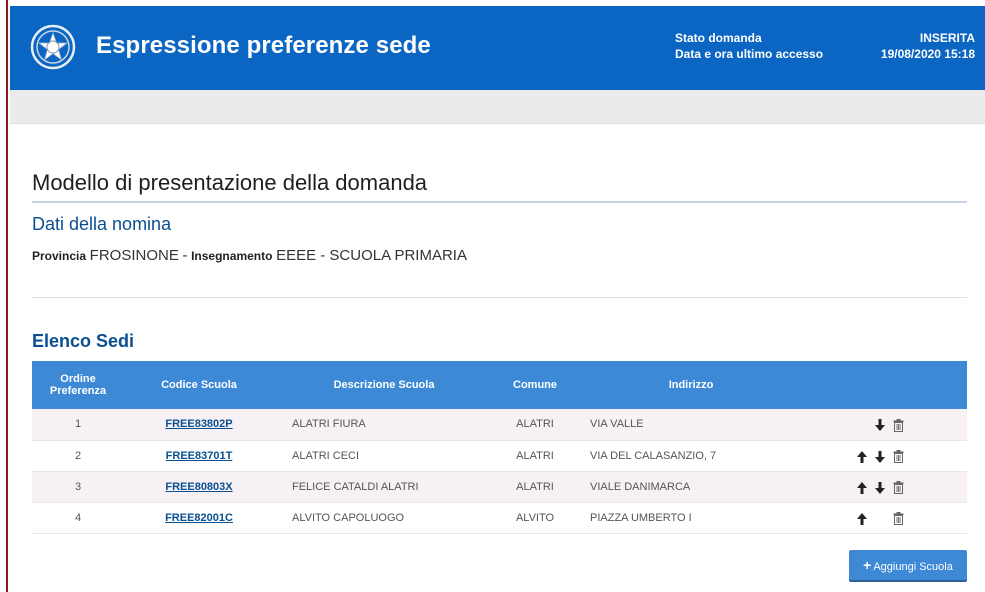  What do you see at coordinates (947, 38) in the screenshot?
I see `status-value: INSERITA` at bounding box center [947, 38].